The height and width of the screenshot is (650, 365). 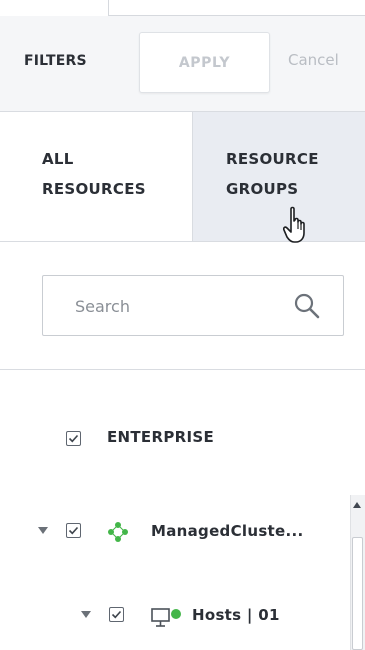 What do you see at coordinates (182, 8) in the screenshot?
I see `top-tab-strip` at bounding box center [182, 8].